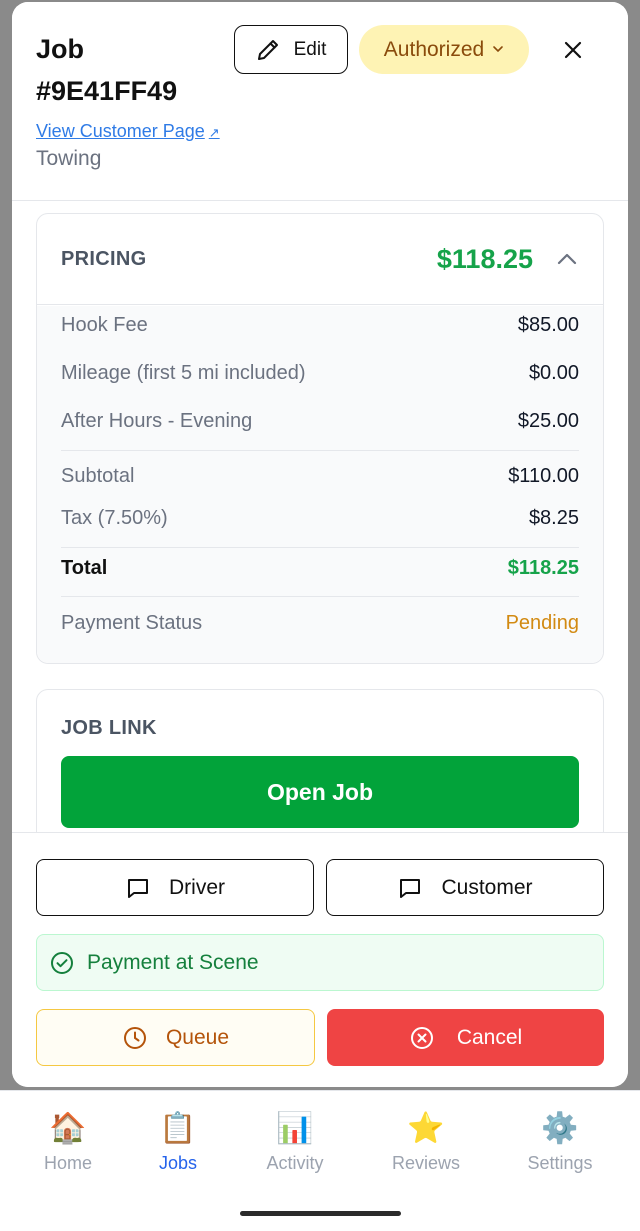 This screenshot has width=640, height=1231. Describe the element at coordinates (69, 158) in the screenshot. I see `service-type: Towing` at that location.